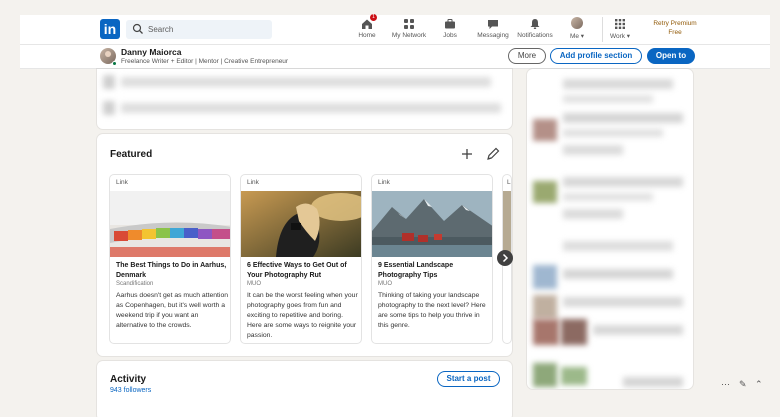 The width and height of the screenshot is (780, 417). Describe the element at coordinates (416, 270) in the screenshot. I see `featured-item-title: 9 Essential Landscape Photography Tips` at that location.